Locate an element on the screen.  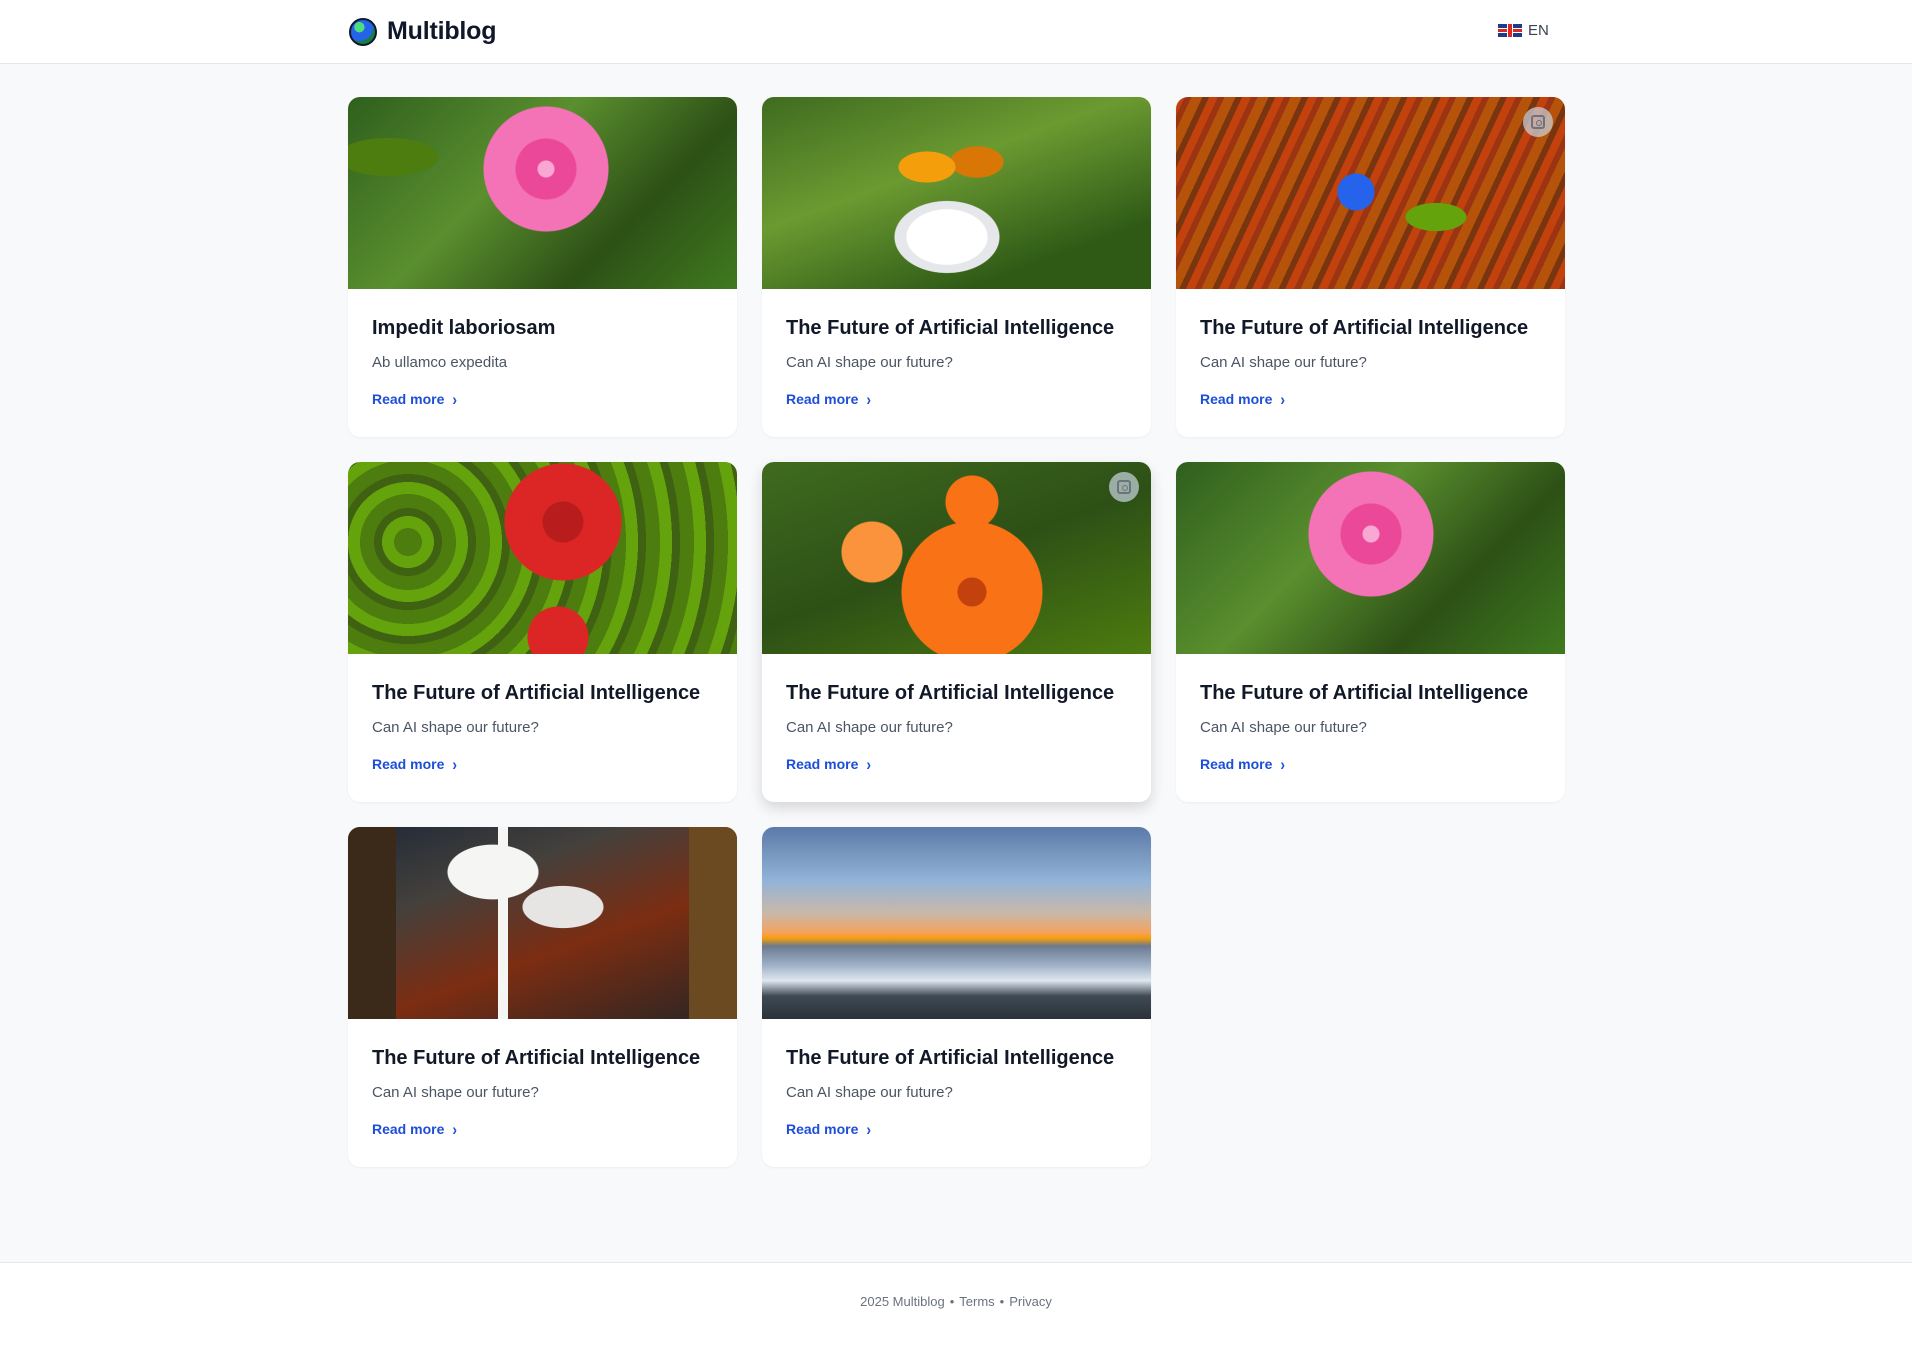
site-title: Multiblog is located at coordinates (442, 31).